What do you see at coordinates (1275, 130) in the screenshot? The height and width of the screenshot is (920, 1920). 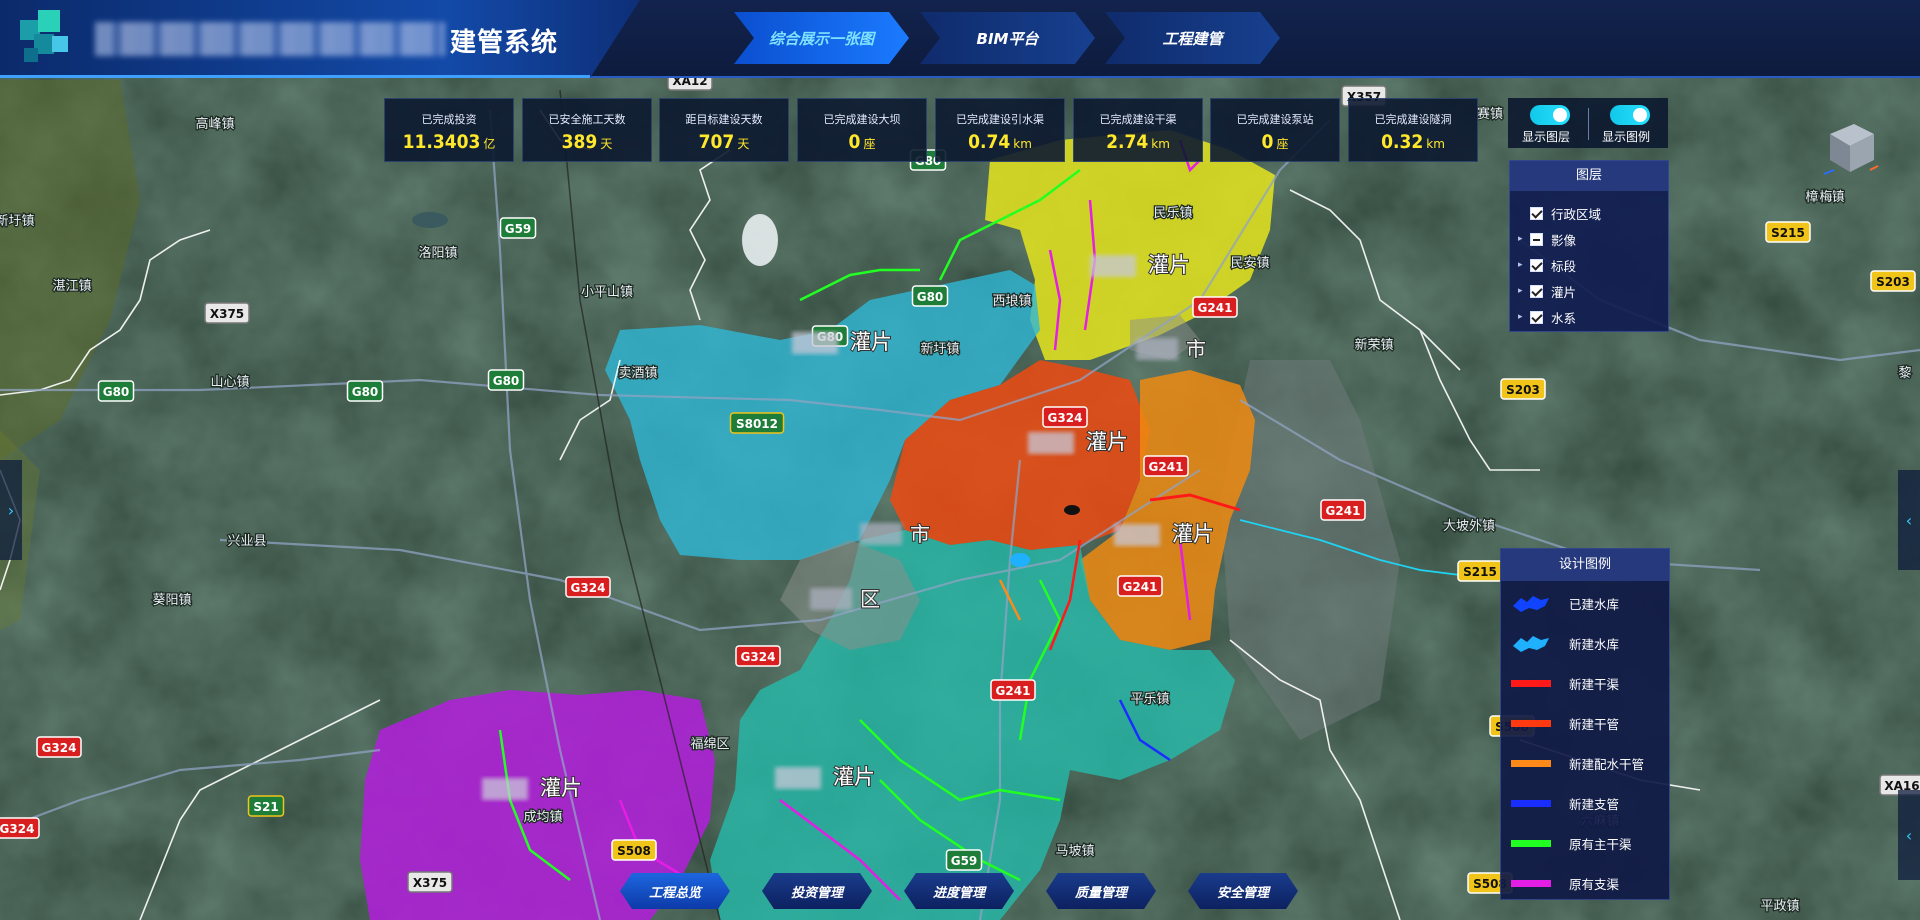 I see `stat-pump-stations: 已完成建设泵站 0座` at bounding box center [1275, 130].